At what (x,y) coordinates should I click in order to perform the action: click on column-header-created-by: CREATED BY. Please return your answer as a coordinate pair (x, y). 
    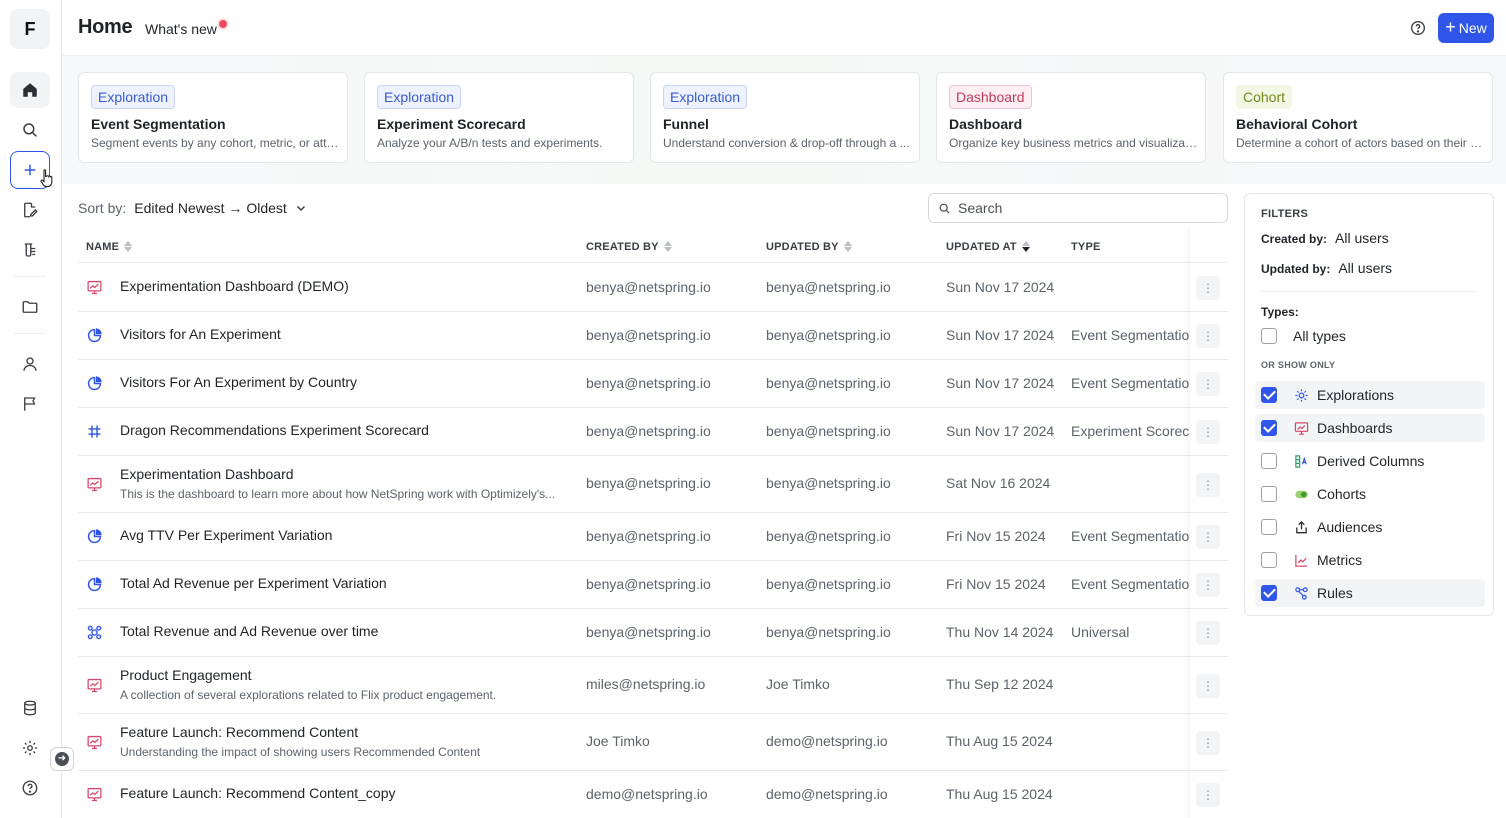
    Looking at the image, I should click on (629, 246).